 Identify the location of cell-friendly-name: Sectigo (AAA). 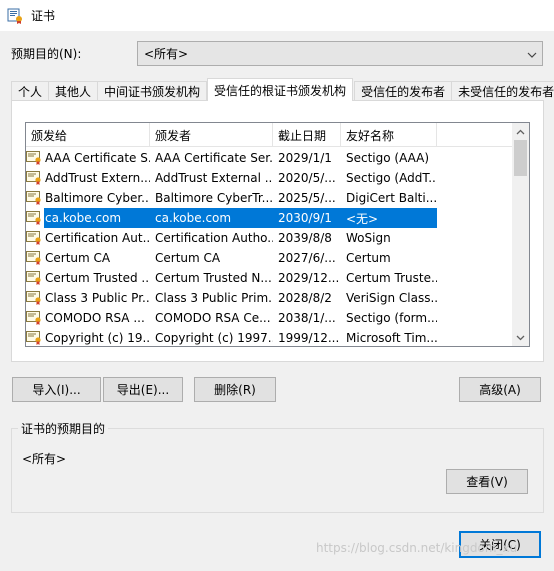
(388, 158).